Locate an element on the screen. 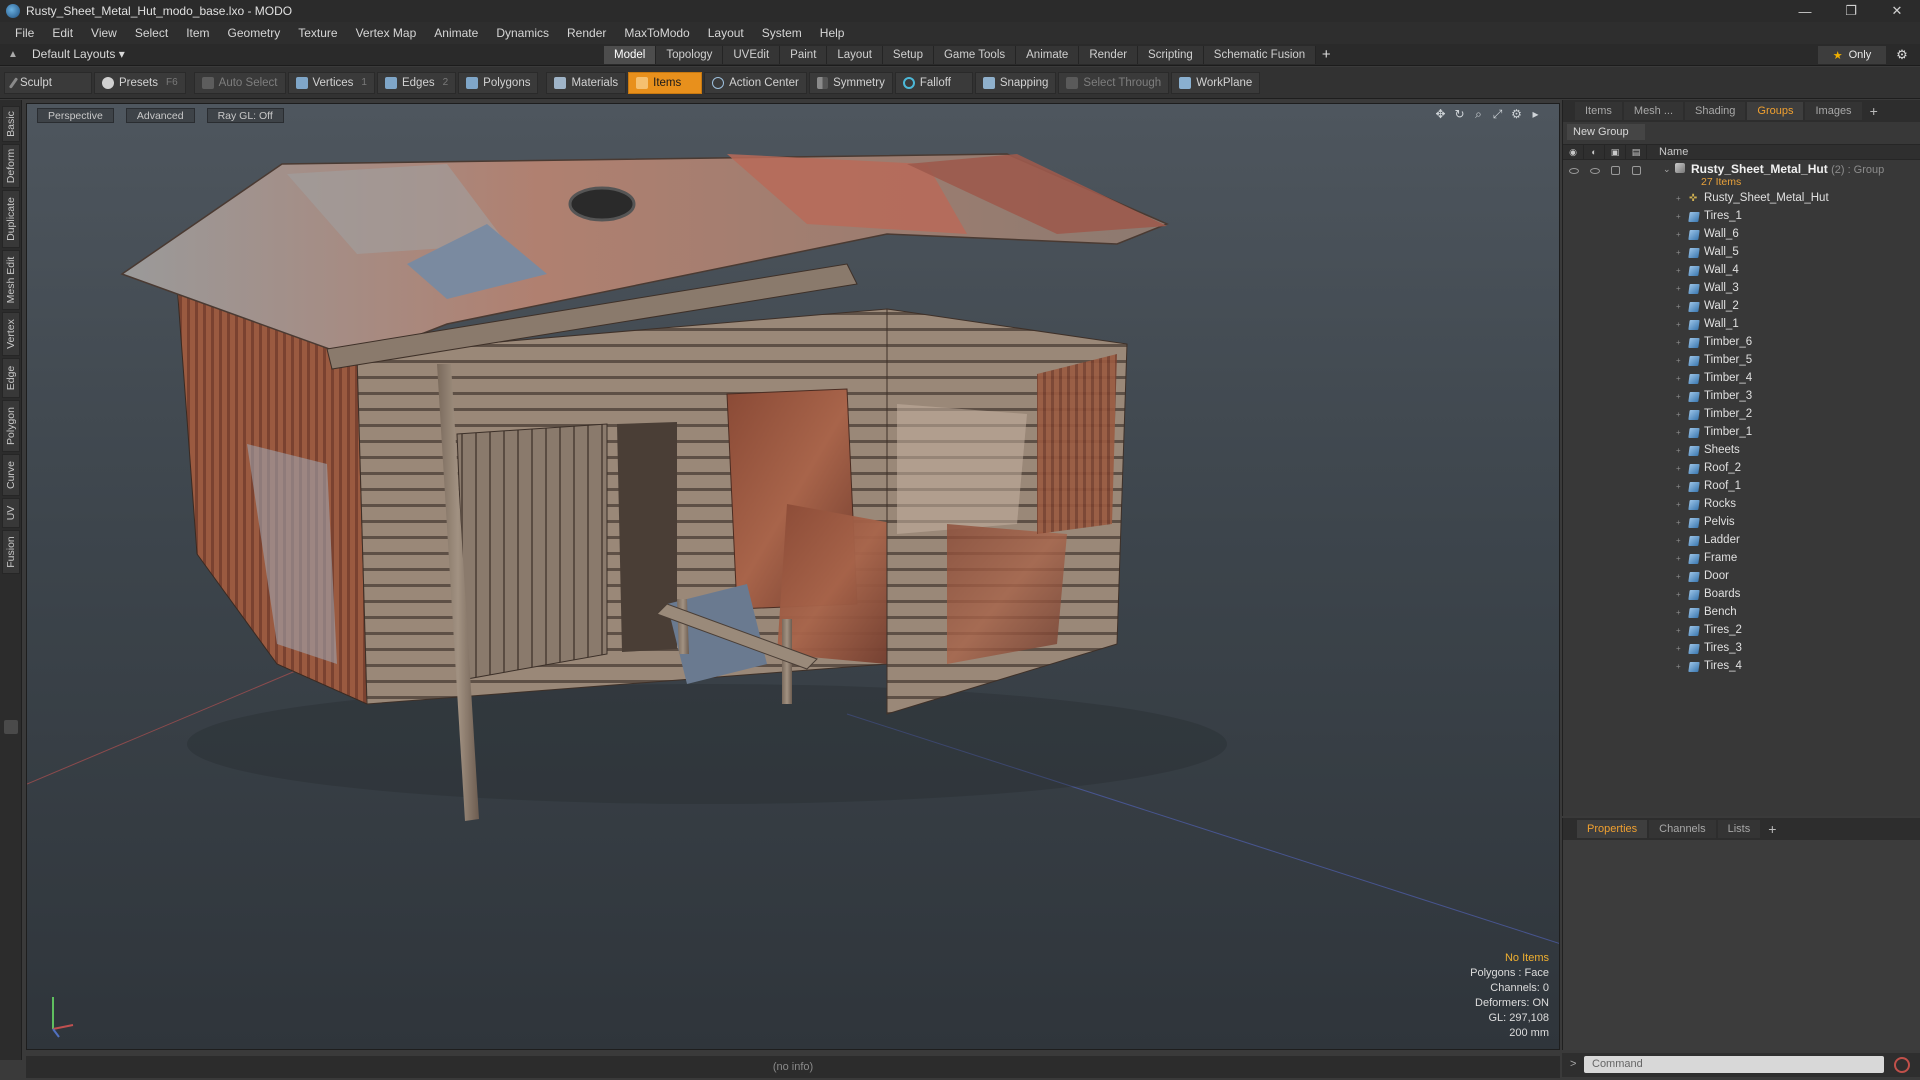 This screenshot has height=1080, width=1920. auto-select-button: Auto Select is located at coordinates (239, 82).